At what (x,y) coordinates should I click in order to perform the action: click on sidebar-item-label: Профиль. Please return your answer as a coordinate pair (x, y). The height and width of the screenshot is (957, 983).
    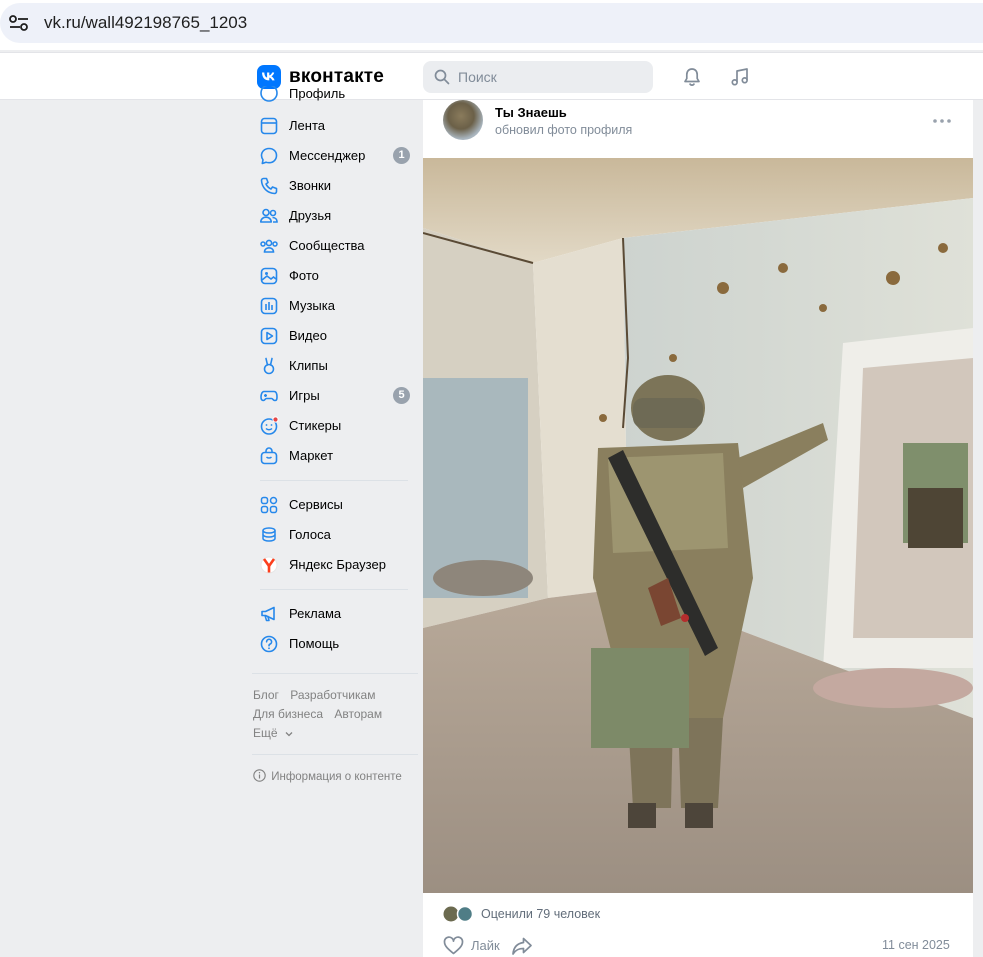
    Looking at the image, I should click on (317, 93).